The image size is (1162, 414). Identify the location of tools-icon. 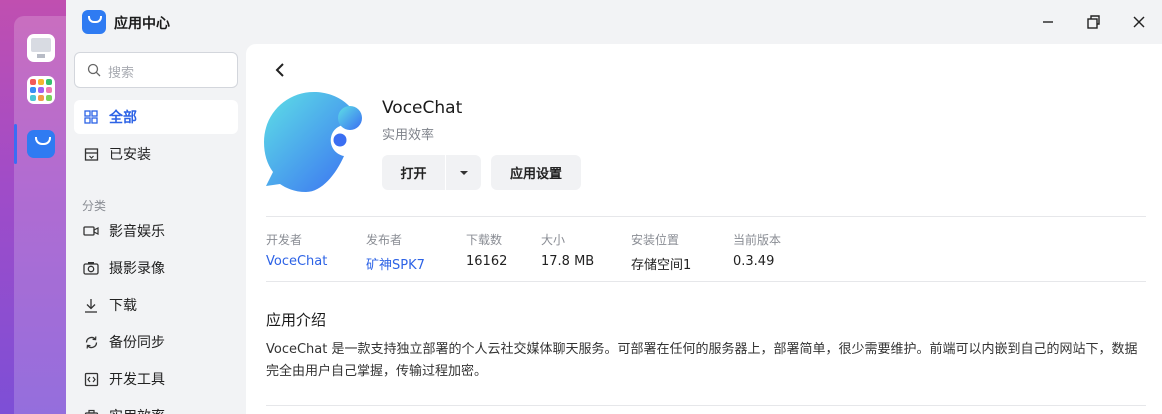
(91, 411).